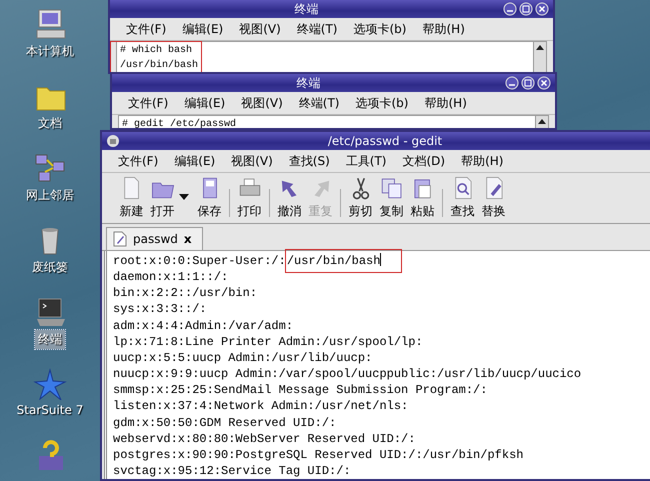 The height and width of the screenshot is (481, 650). I want to click on menu-item: 工具(T), so click(366, 161).